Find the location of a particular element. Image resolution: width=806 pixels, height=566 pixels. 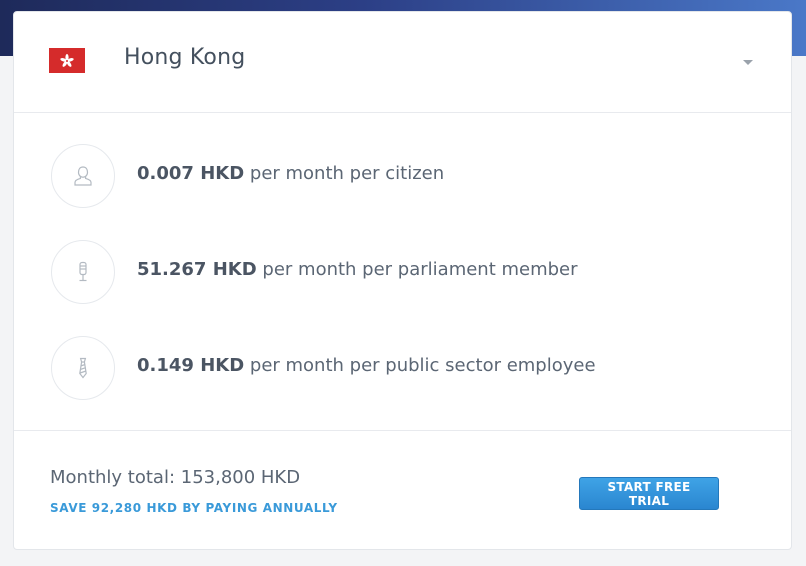

country-name: Hong Kong is located at coordinates (185, 57).